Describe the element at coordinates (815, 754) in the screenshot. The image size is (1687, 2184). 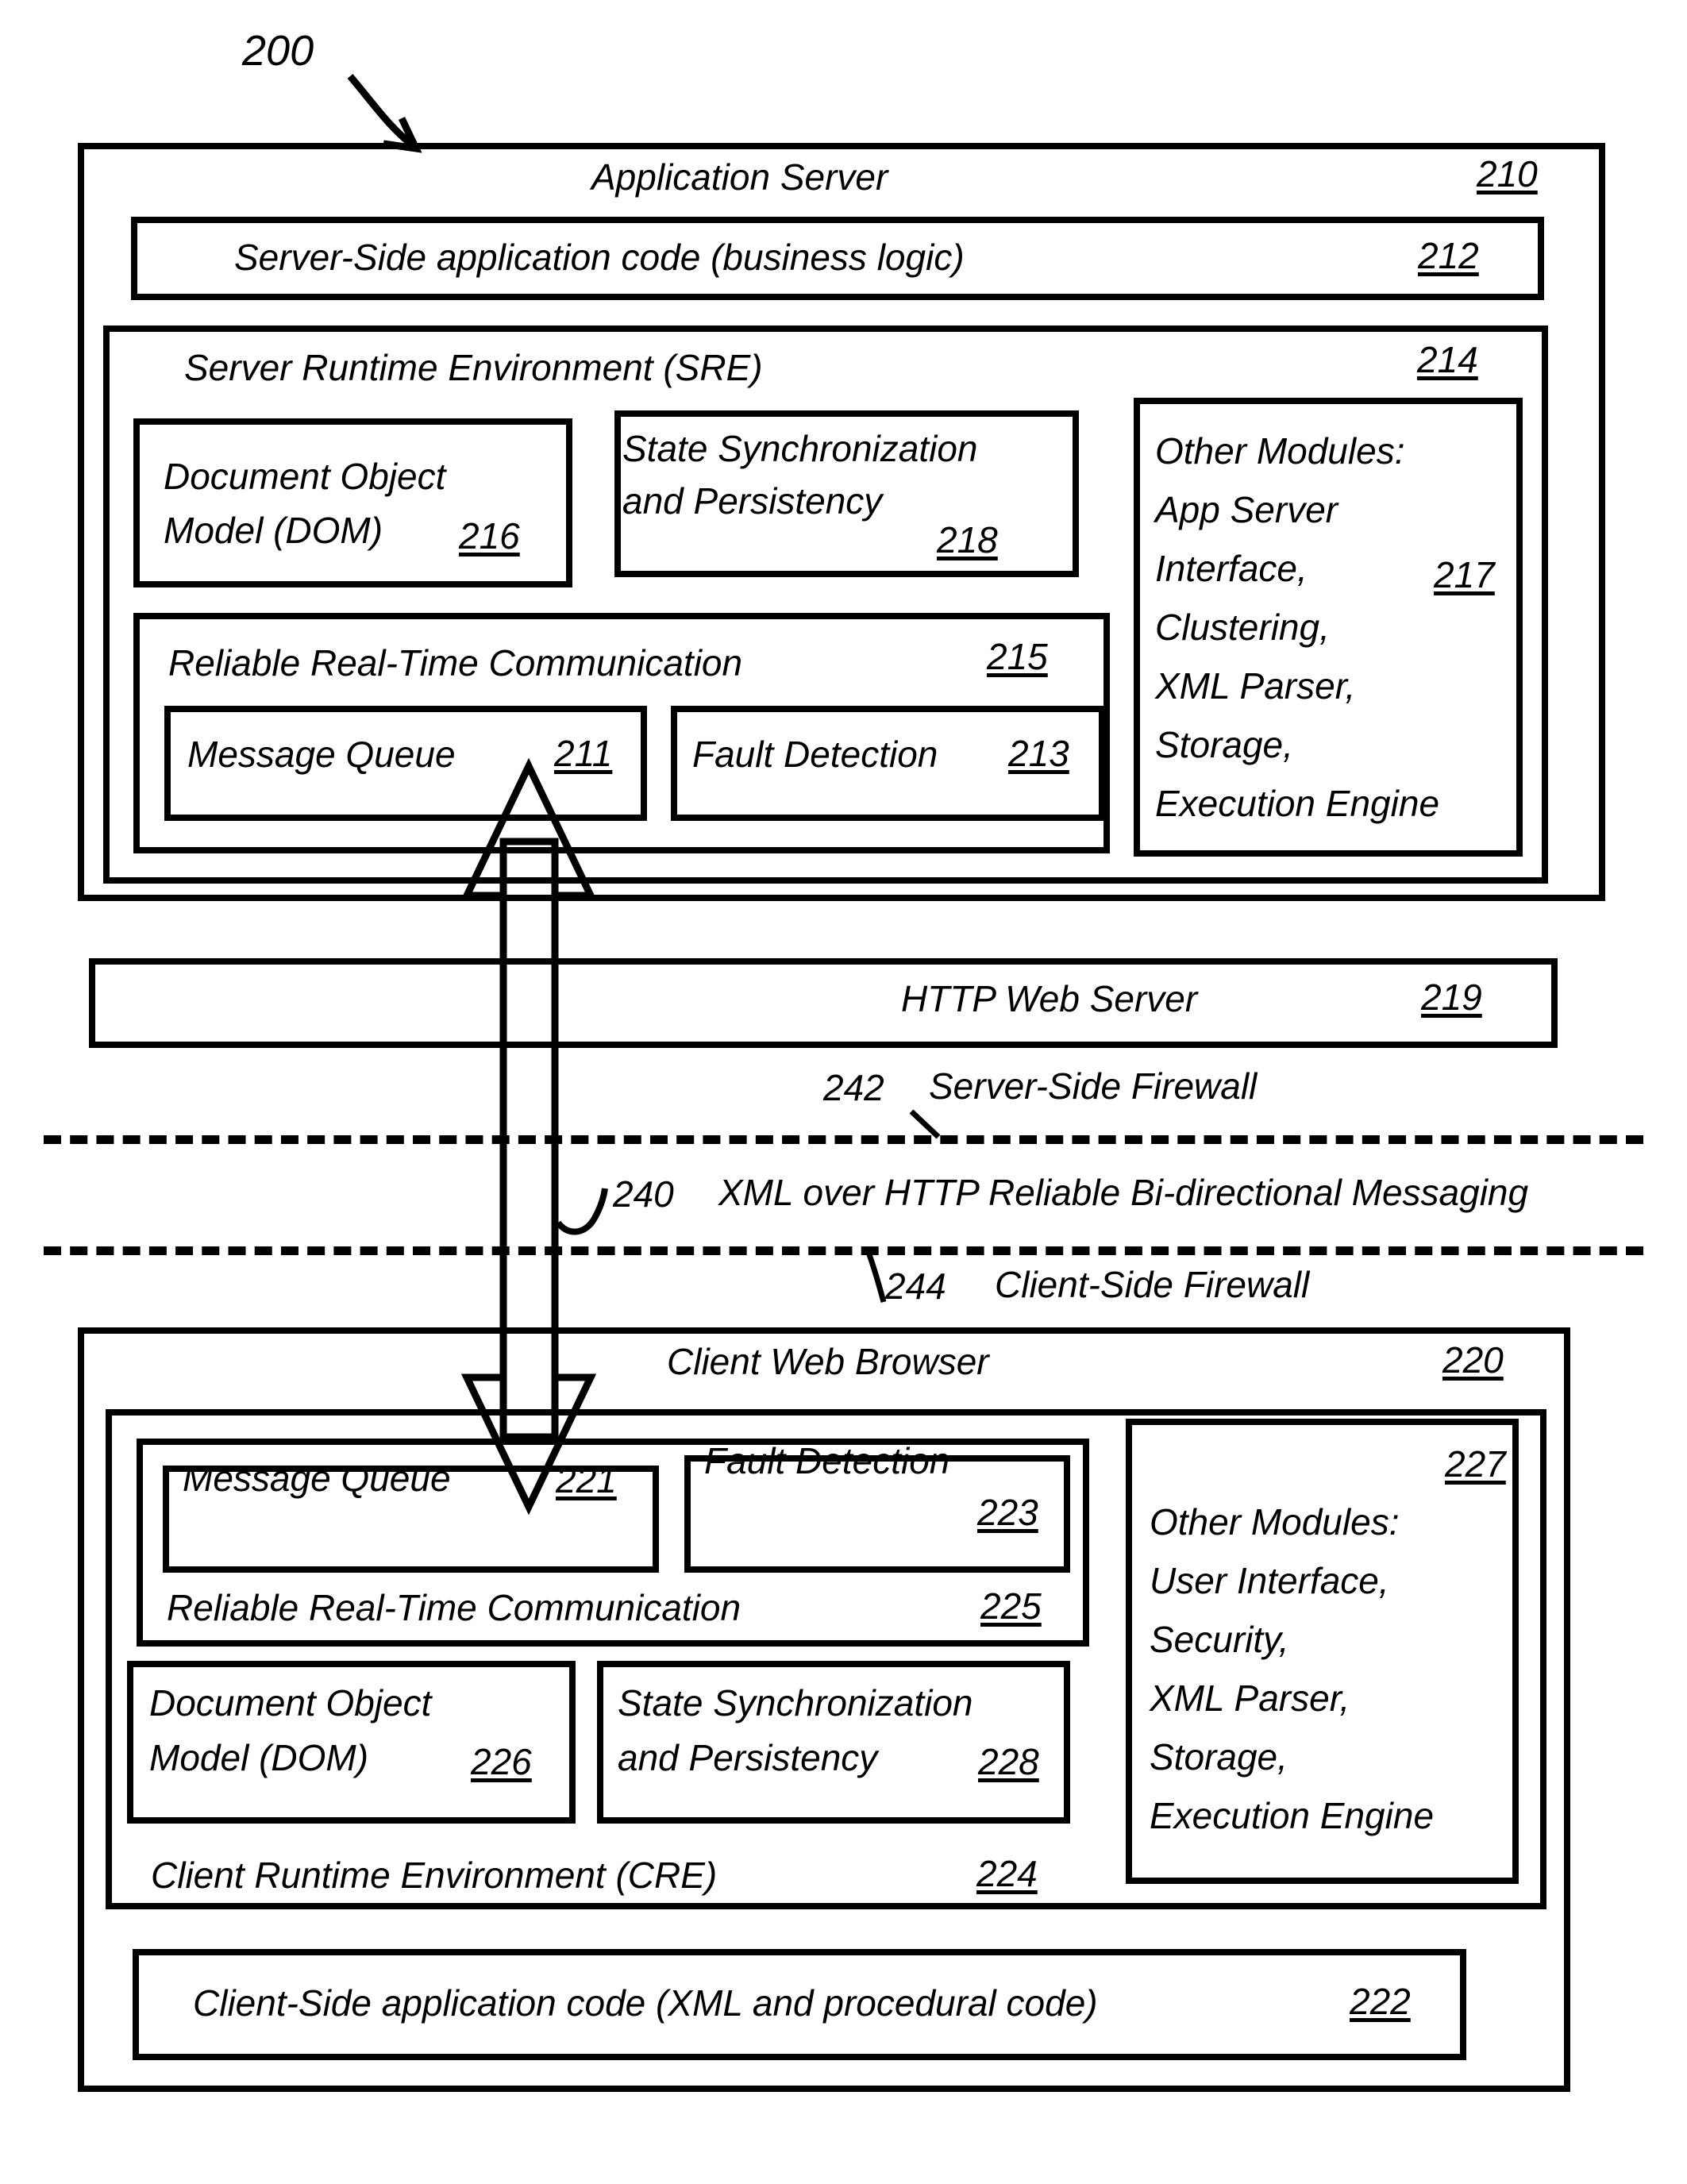
I see `server-fault-detection-label: Fault Detection` at that location.